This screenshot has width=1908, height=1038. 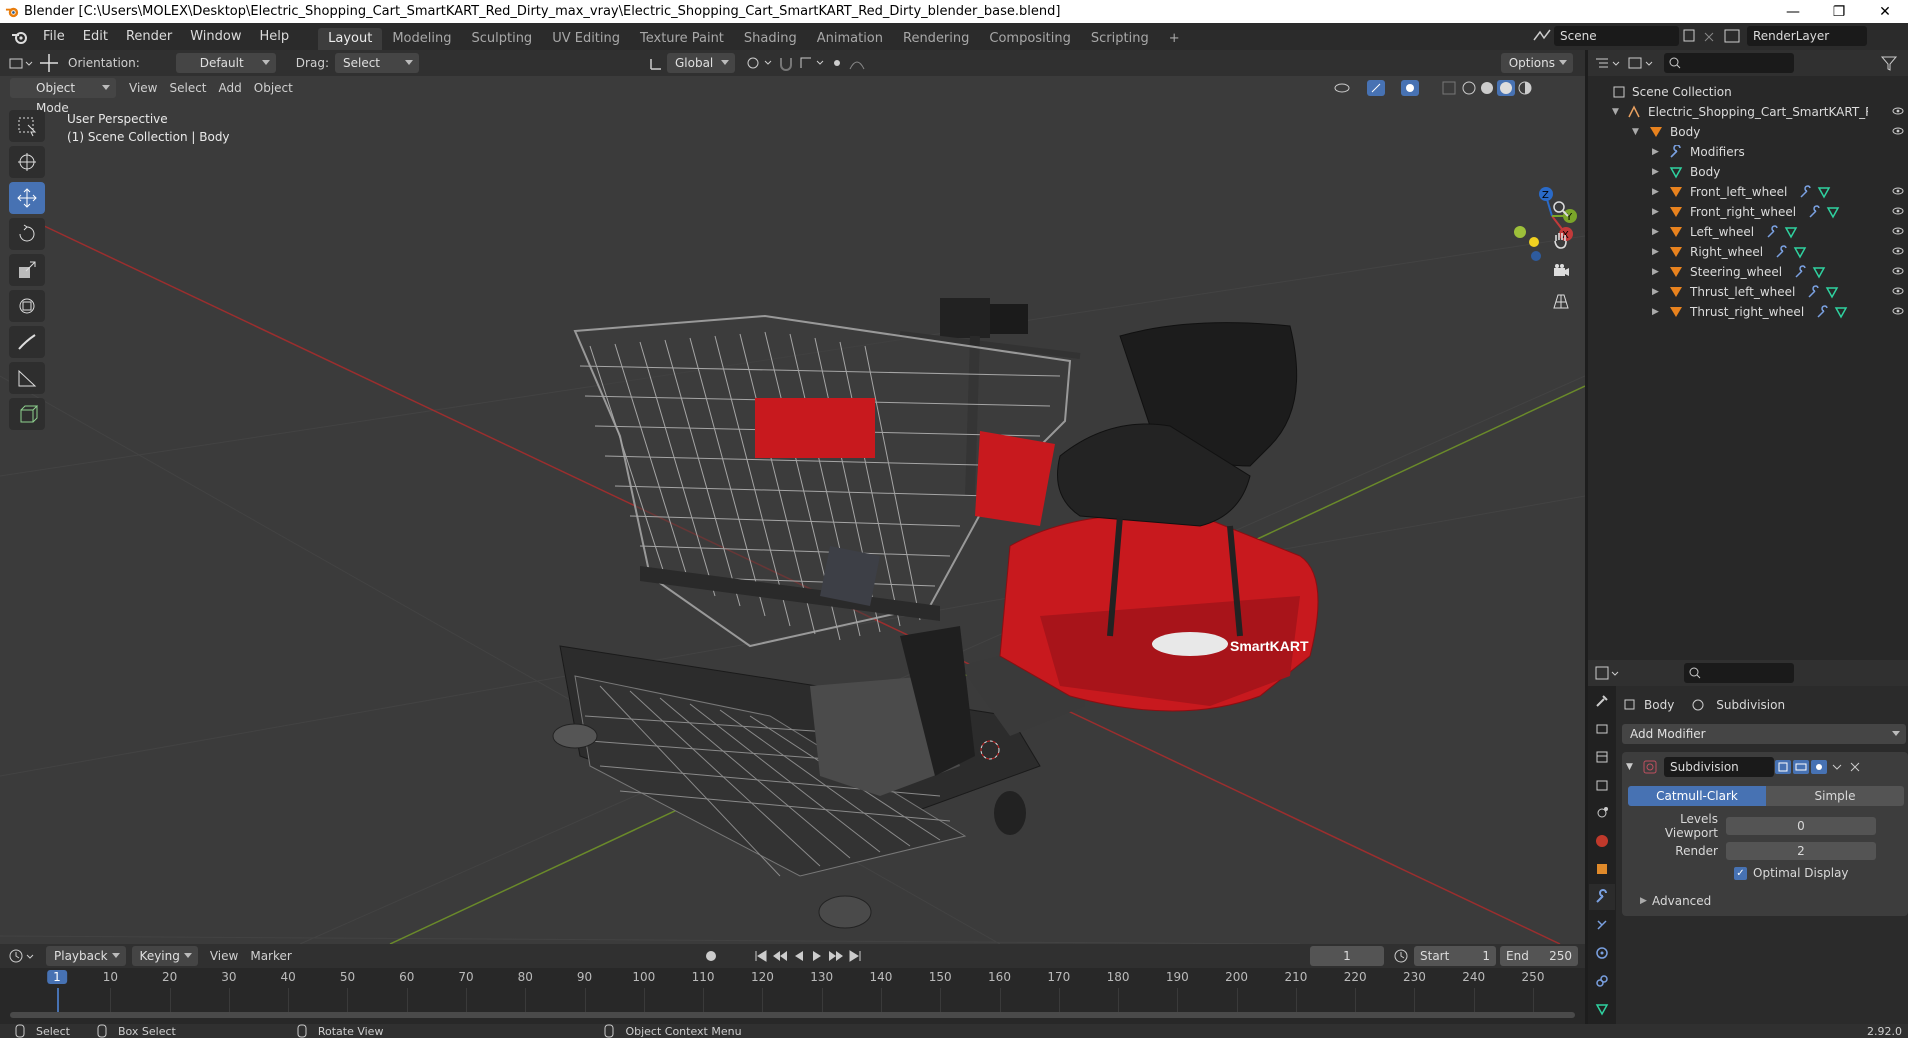 What do you see at coordinates (1602, 813) in the screenshot?
I see `tab-scene` at bounding box center [1602, 813].